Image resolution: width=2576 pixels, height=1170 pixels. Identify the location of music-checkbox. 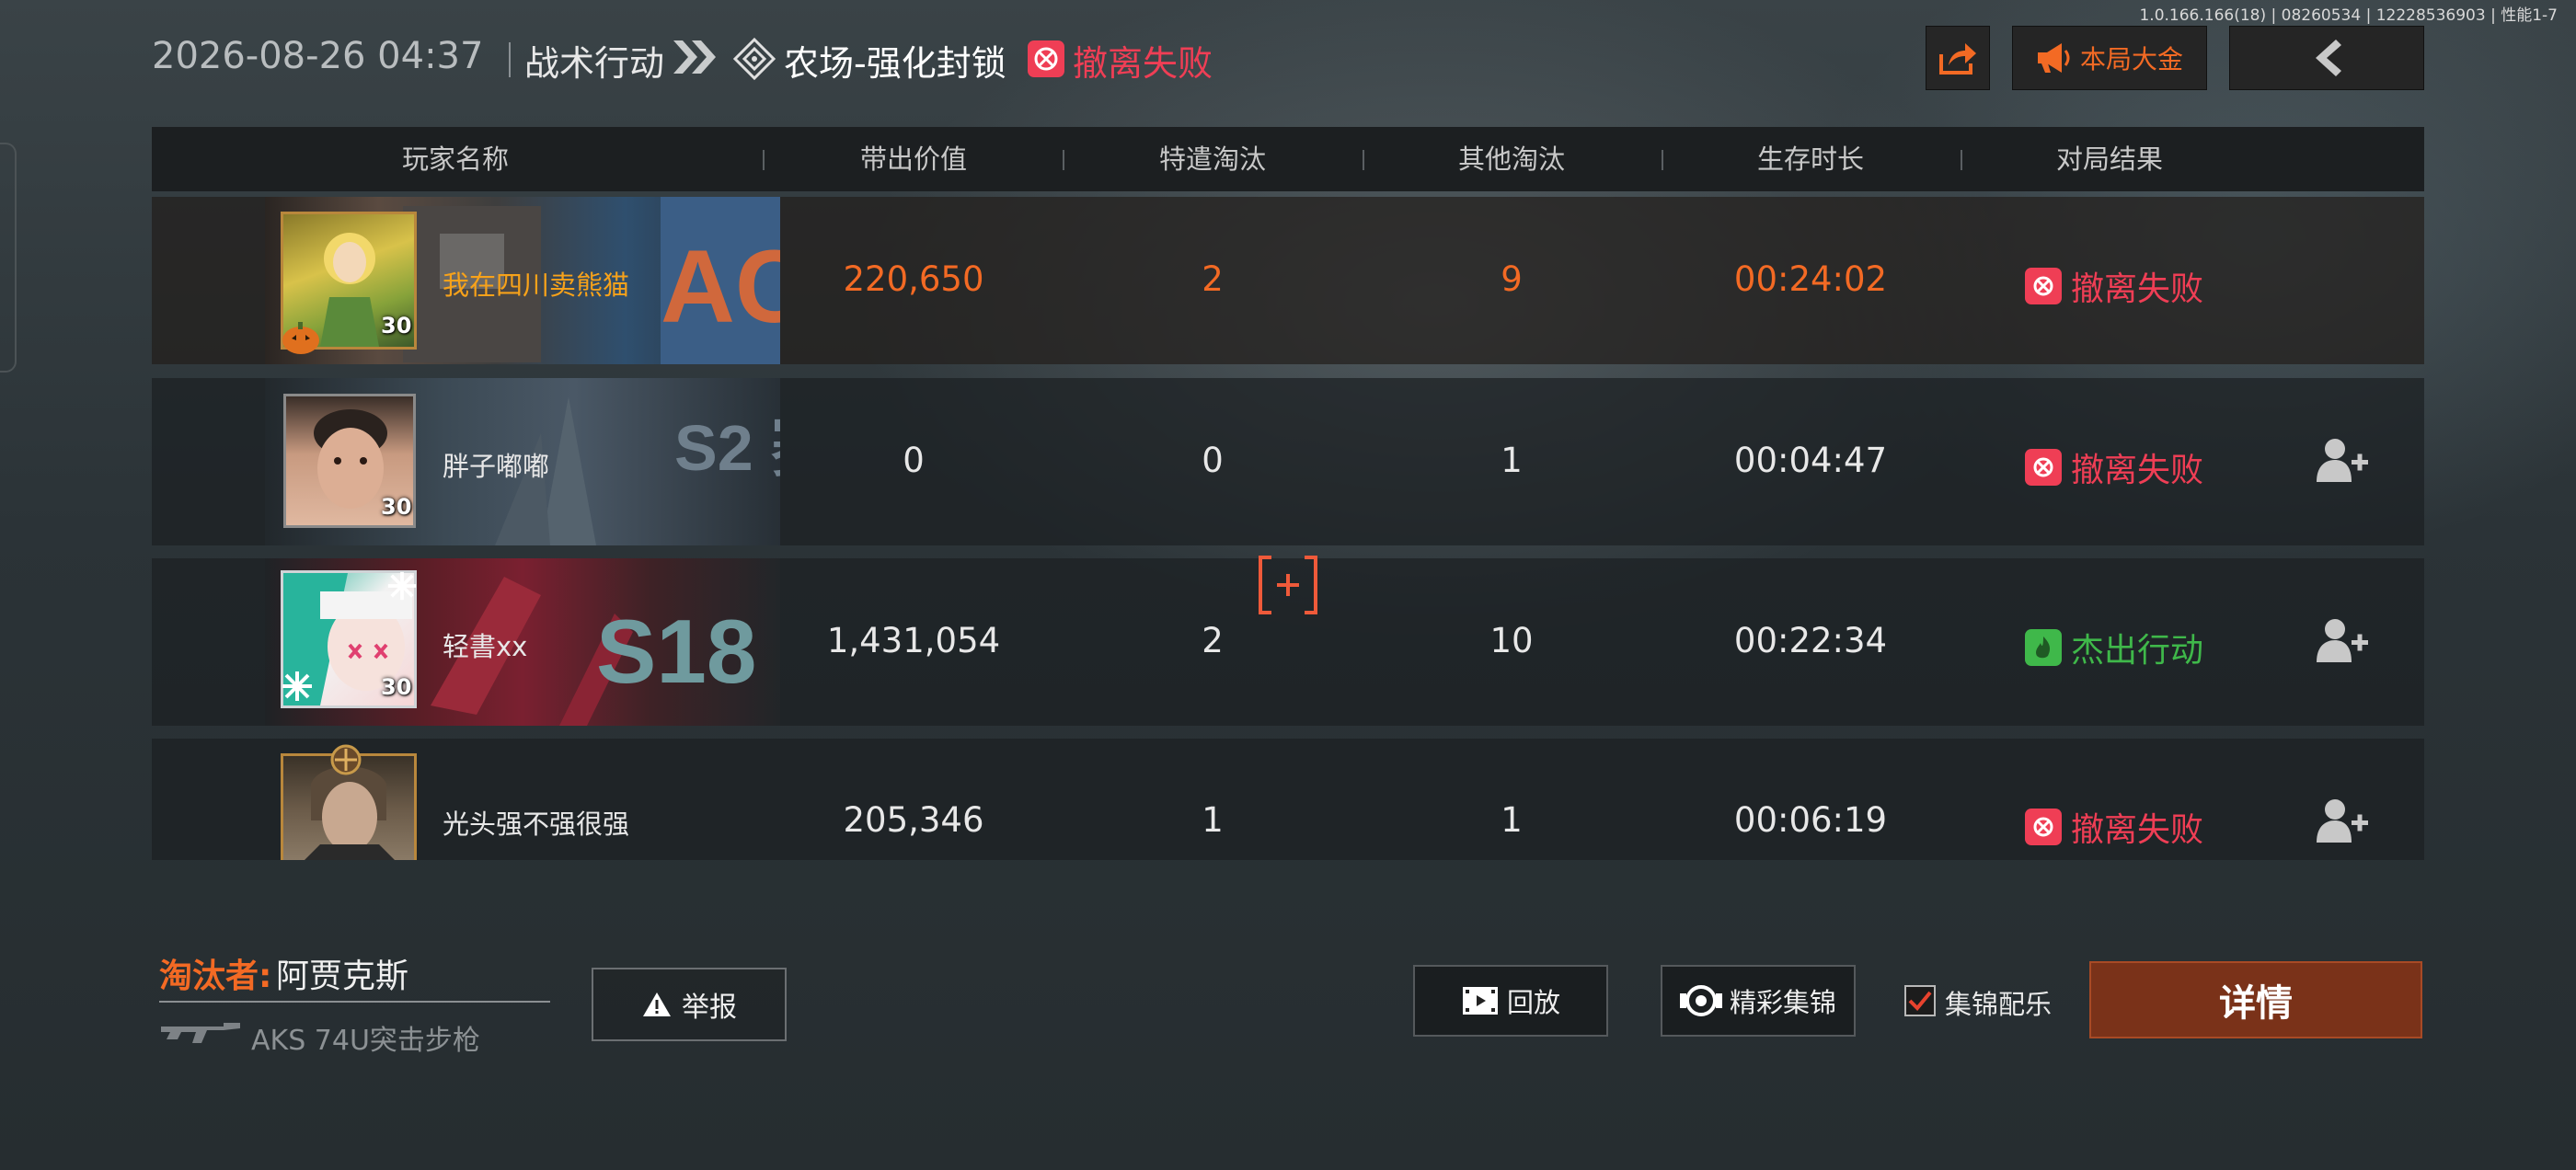
(1920, 1000).